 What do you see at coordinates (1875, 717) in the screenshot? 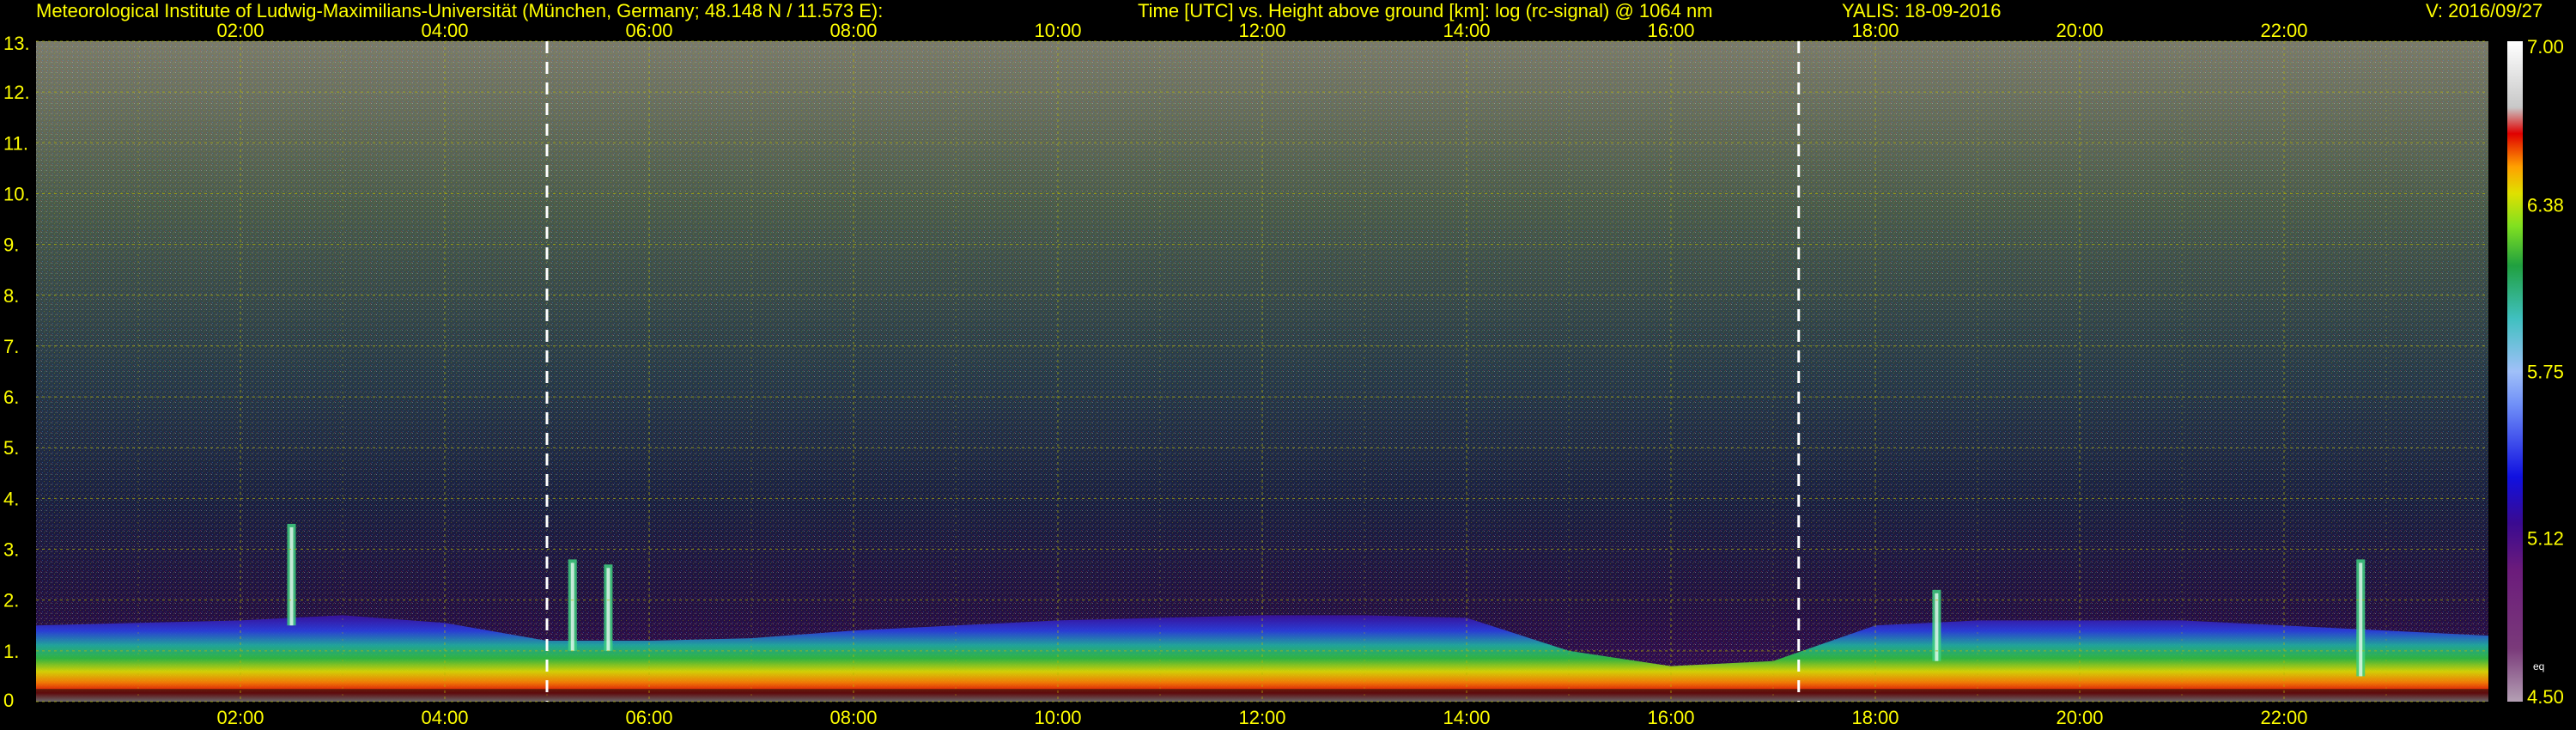
I see `x-tick-label-bottom: 18:00` at bounding box center [1875, 717].